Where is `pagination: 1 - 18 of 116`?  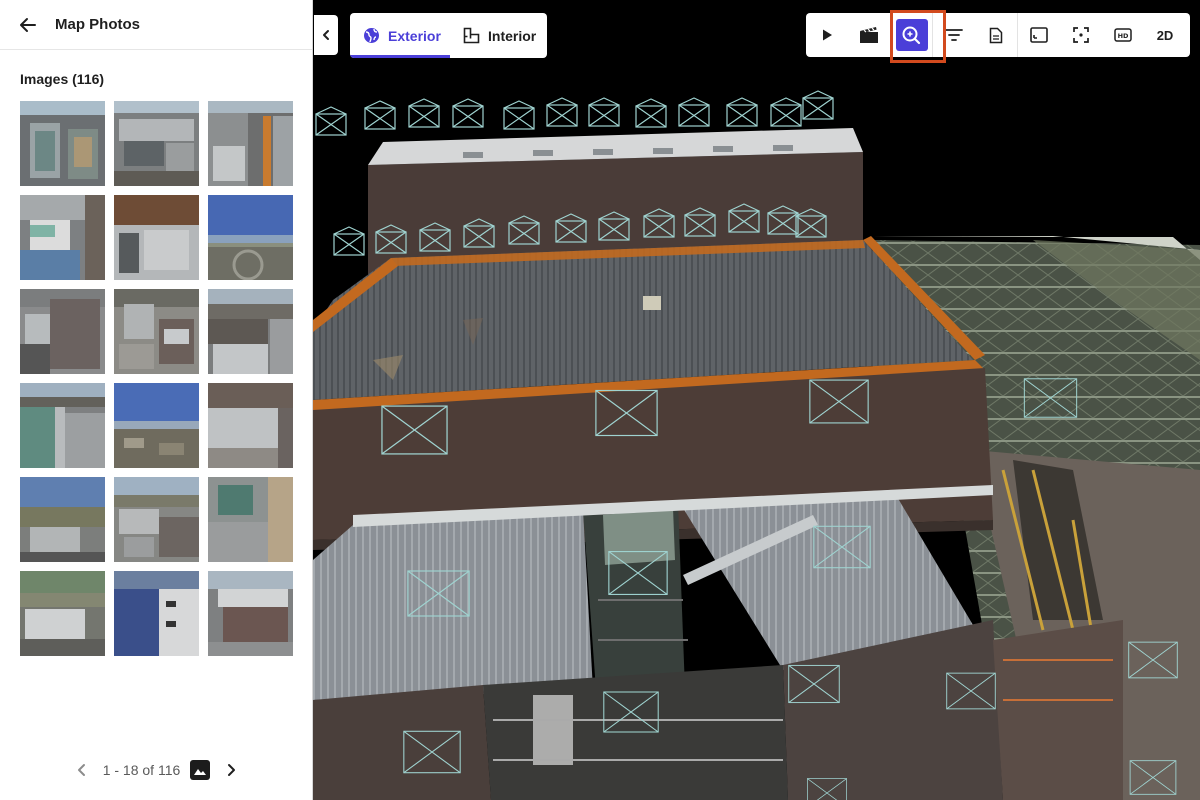
pagination: 1 - 18 of 116 is located at coordinates (156, 770).